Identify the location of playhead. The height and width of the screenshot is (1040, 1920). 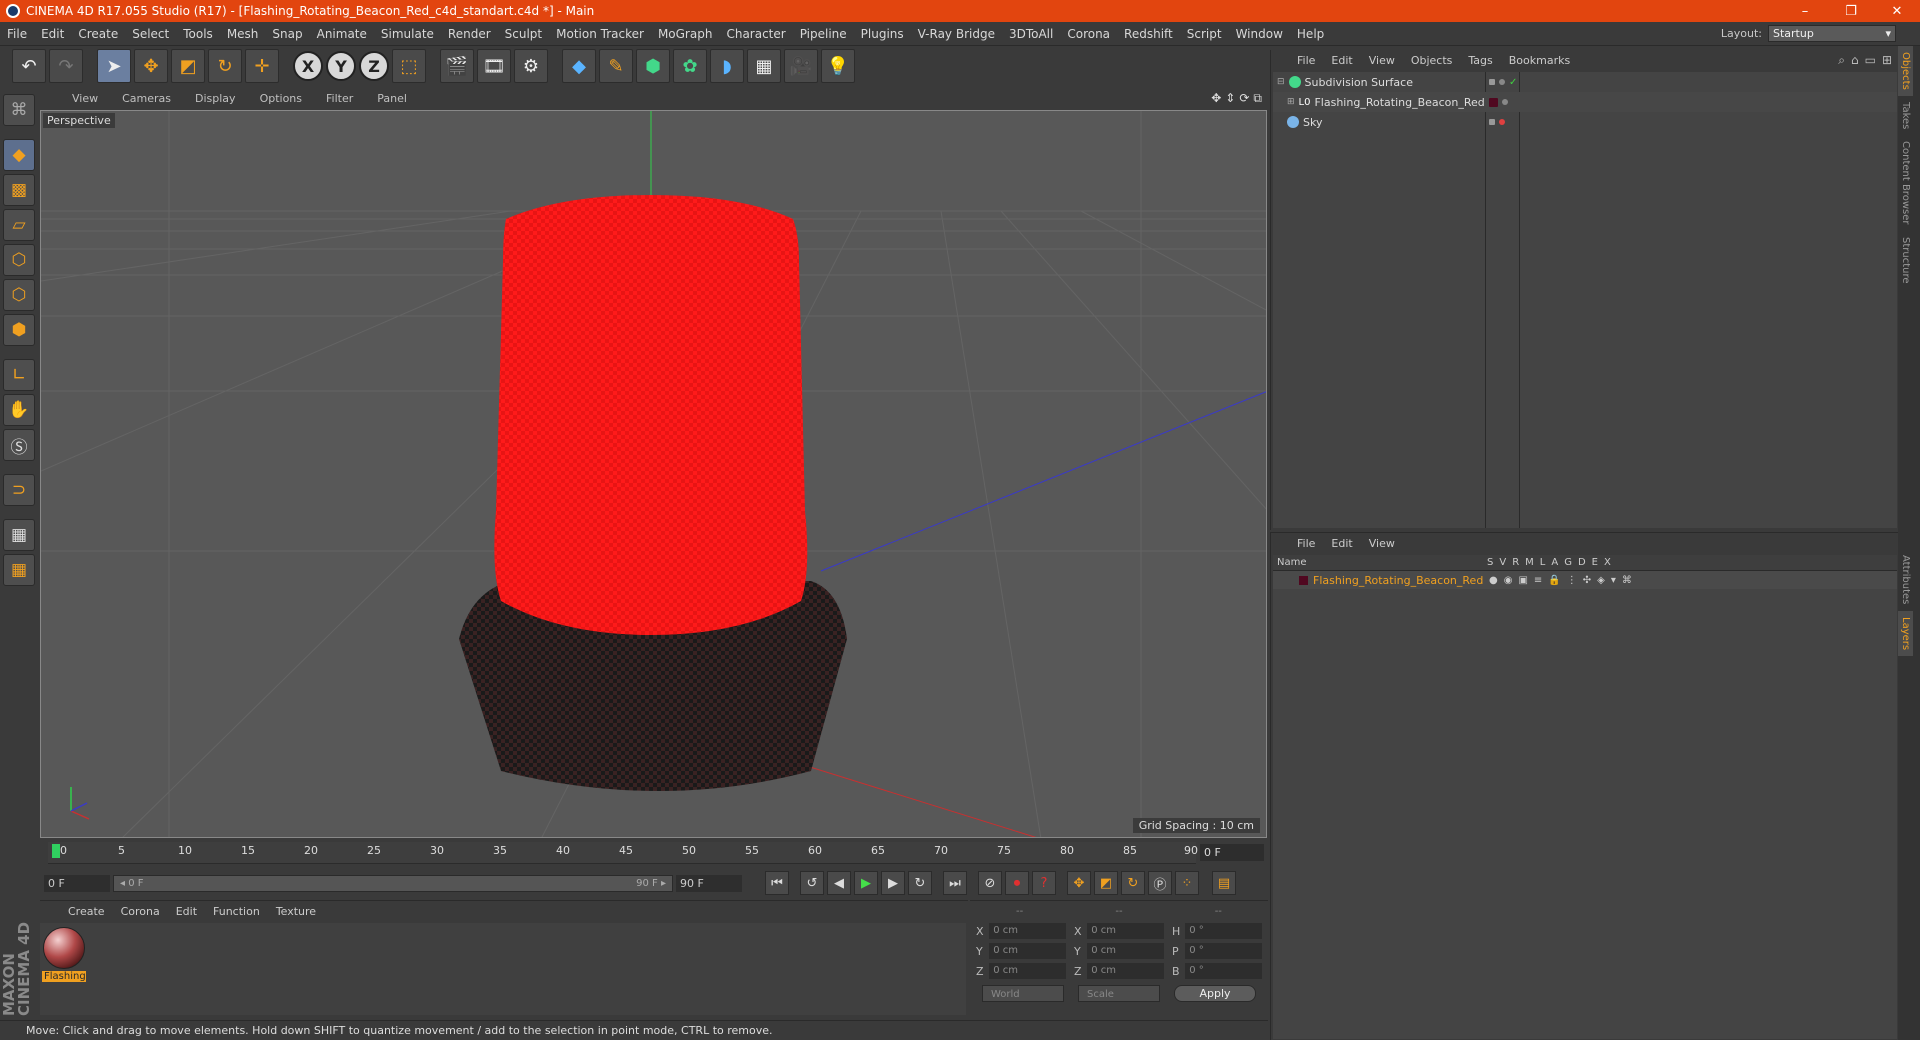
(56, 851).